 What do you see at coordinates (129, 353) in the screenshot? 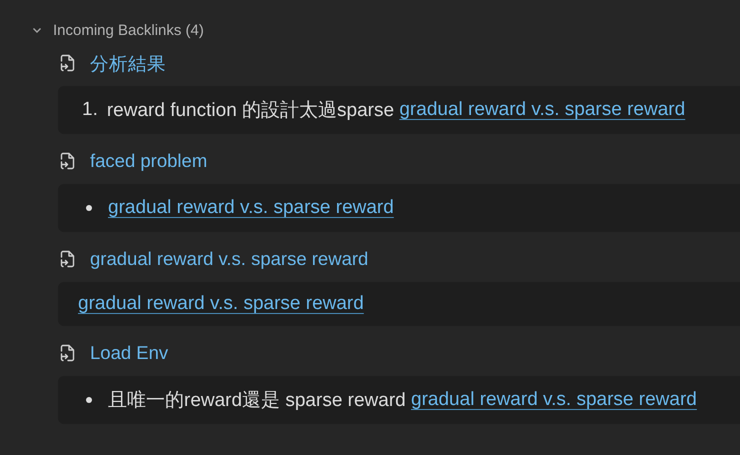
I see `file-title-link: Load Env` at bounding box center [129, 353].